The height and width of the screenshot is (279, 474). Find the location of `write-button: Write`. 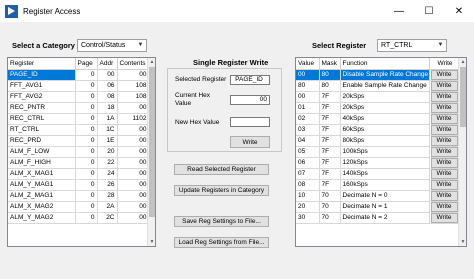

write-button: Write is located at coordinates (250, 142).